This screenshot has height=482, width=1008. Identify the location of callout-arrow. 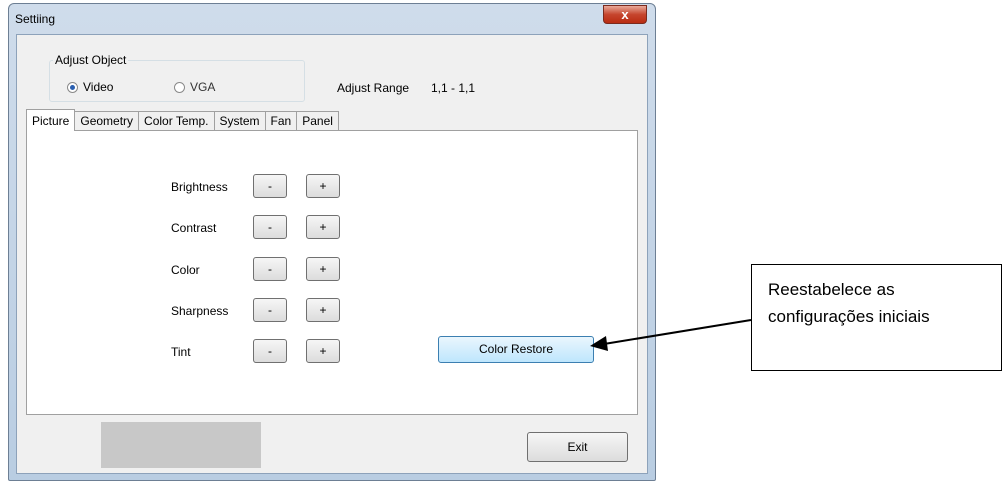
(671, 335).